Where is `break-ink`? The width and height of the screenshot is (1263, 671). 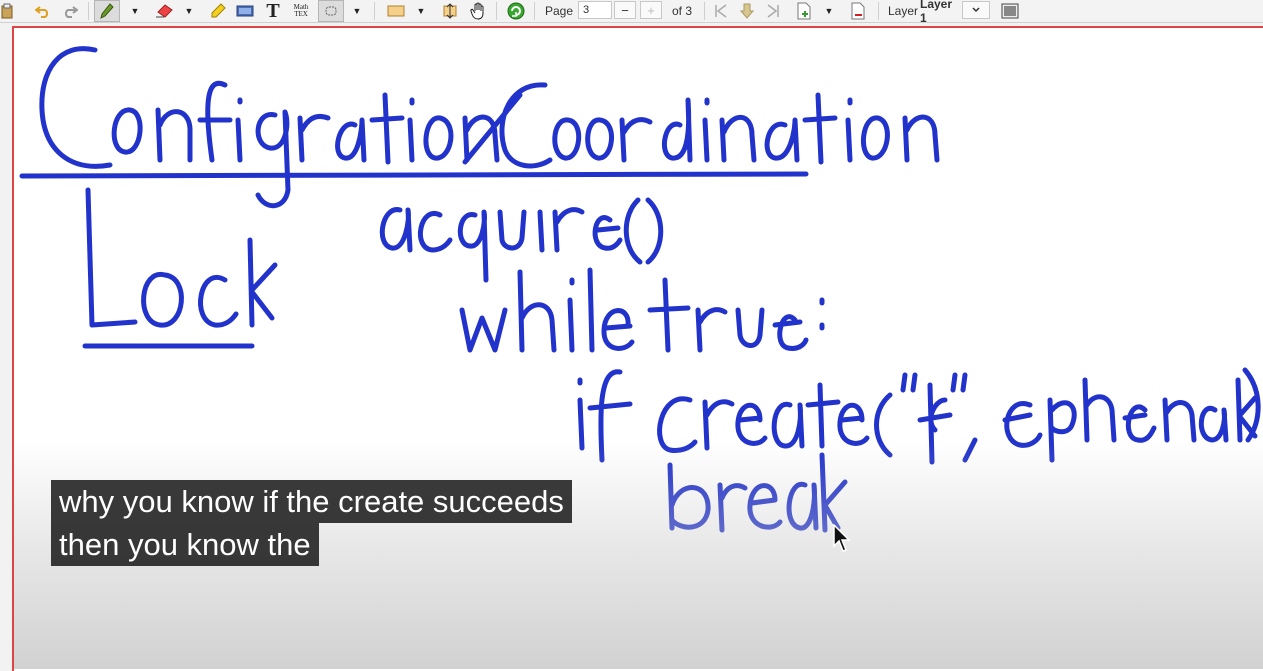 break-ink is located at coordinates (757, 492).